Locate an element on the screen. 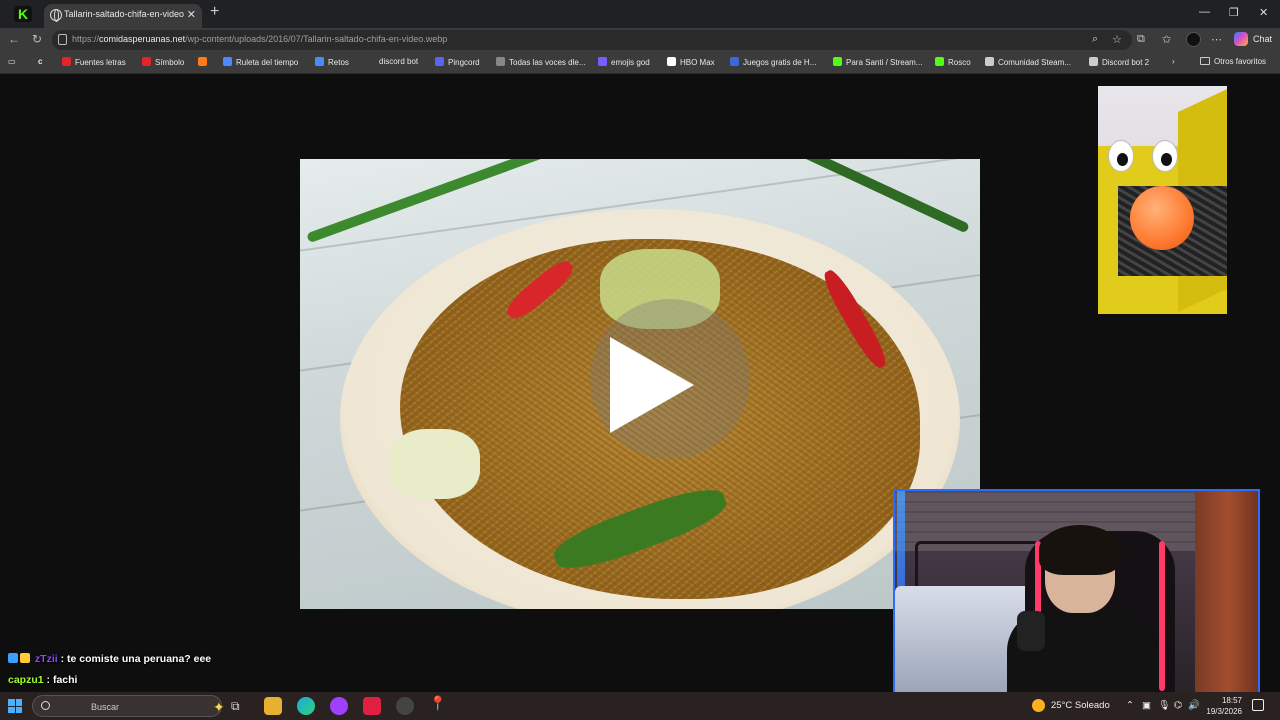  windows-start-icon is located at coordinates (15, 706).